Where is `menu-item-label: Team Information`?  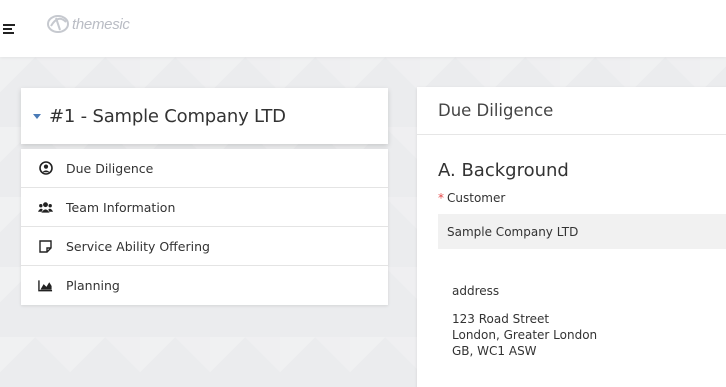
menu-item-label: Team Information is located at coordinates (121, 207).